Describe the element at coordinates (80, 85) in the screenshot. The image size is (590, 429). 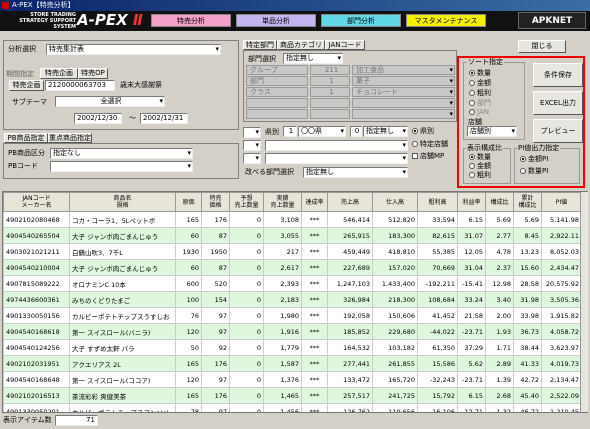
I see `plan-code-field: 2120000063703` at that location.